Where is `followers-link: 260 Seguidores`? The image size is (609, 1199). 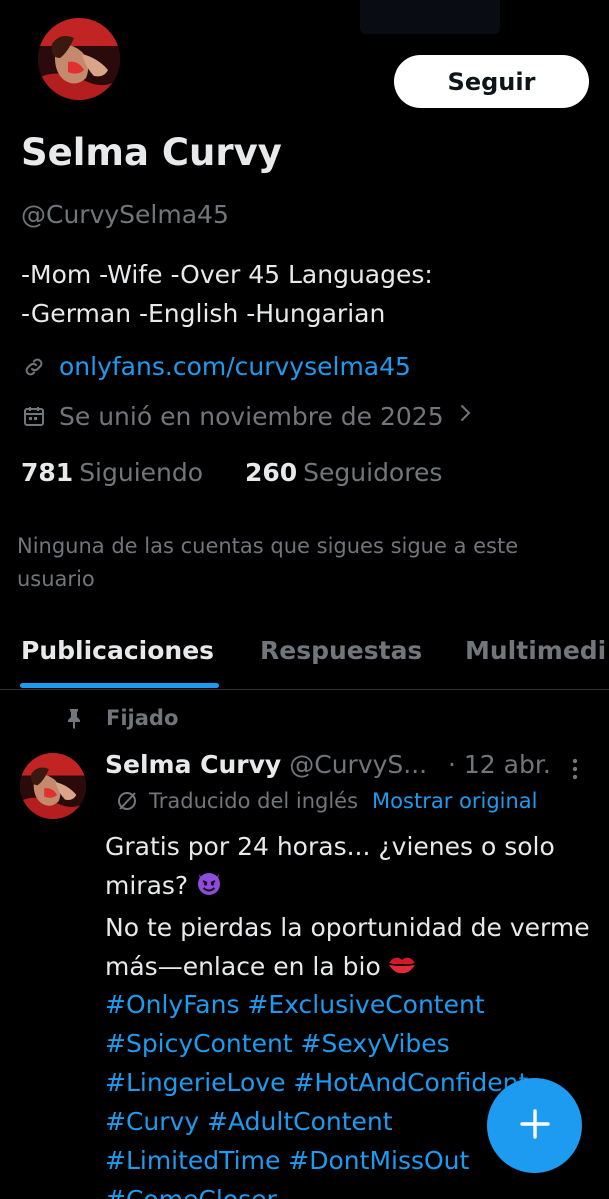
followers-link: 260 Seguidores is located at coordinates (343, 472).